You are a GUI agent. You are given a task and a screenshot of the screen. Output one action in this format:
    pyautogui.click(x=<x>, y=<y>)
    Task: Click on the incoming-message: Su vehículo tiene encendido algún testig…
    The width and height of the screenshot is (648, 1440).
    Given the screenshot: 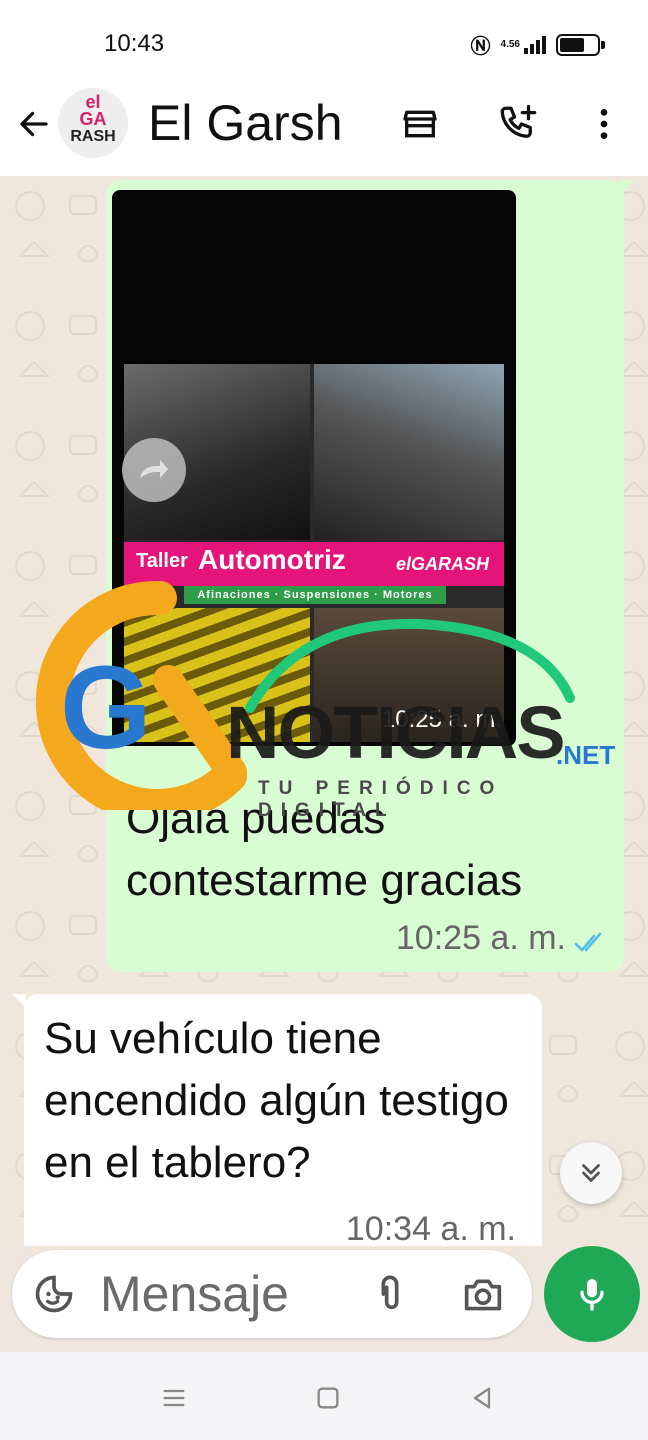 What is the action you would take?
    pyautogui.click(x=277, y=1120)
    